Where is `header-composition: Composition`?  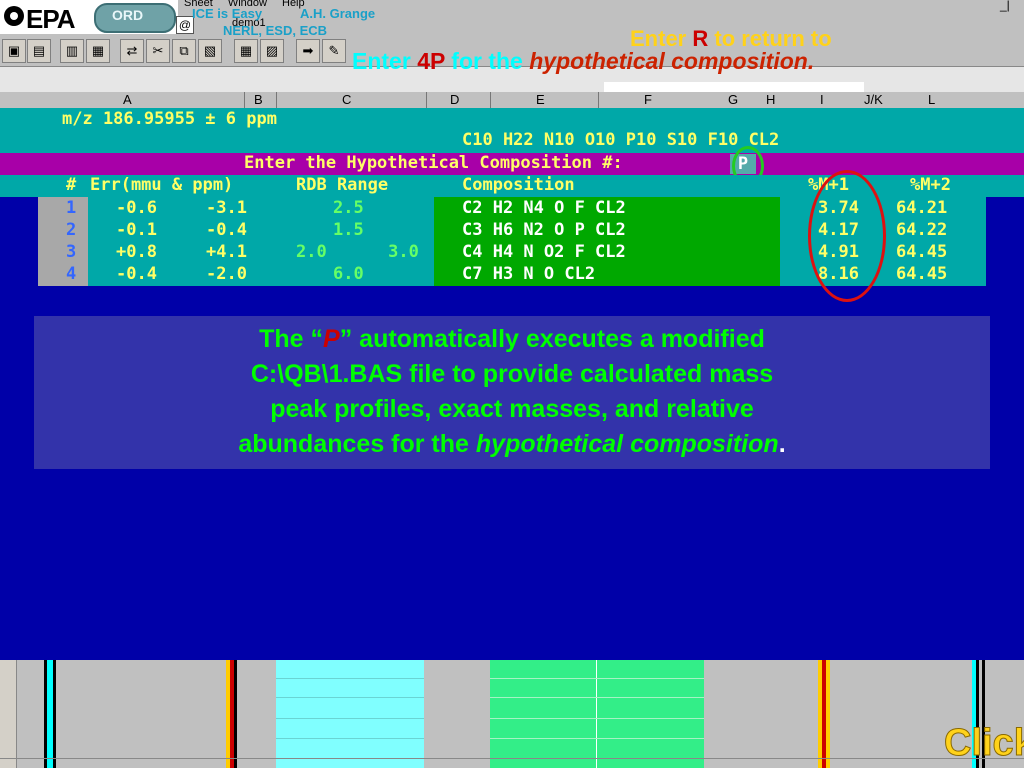
header-composition: Composition is located at coordinates (518, 185).